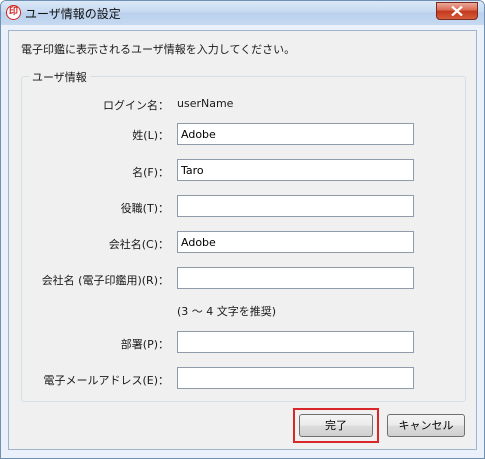 Image resolution: width=485 pixels, height=459 pixels. I want to click on company-field, so click(295, 242).